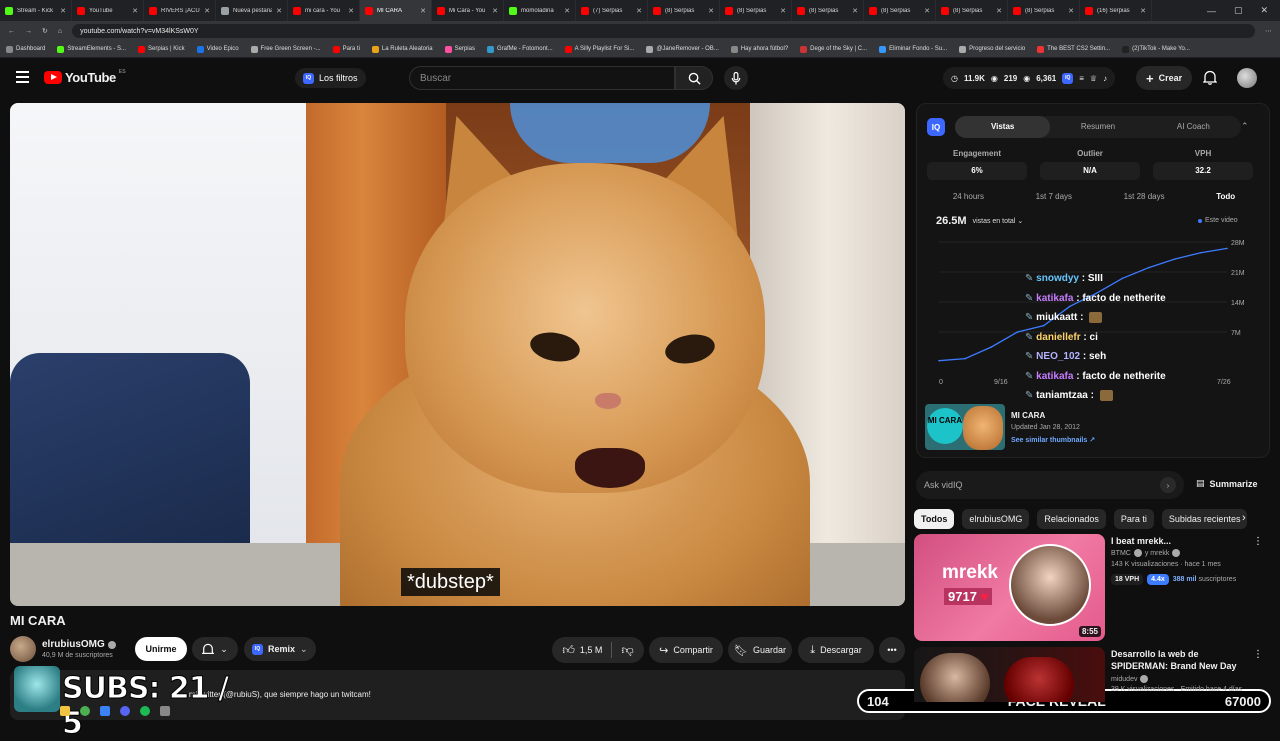 The image size is (1280, 741). I want to click on browser-tab: (16) Serpias ✕, so click(1116, 10).